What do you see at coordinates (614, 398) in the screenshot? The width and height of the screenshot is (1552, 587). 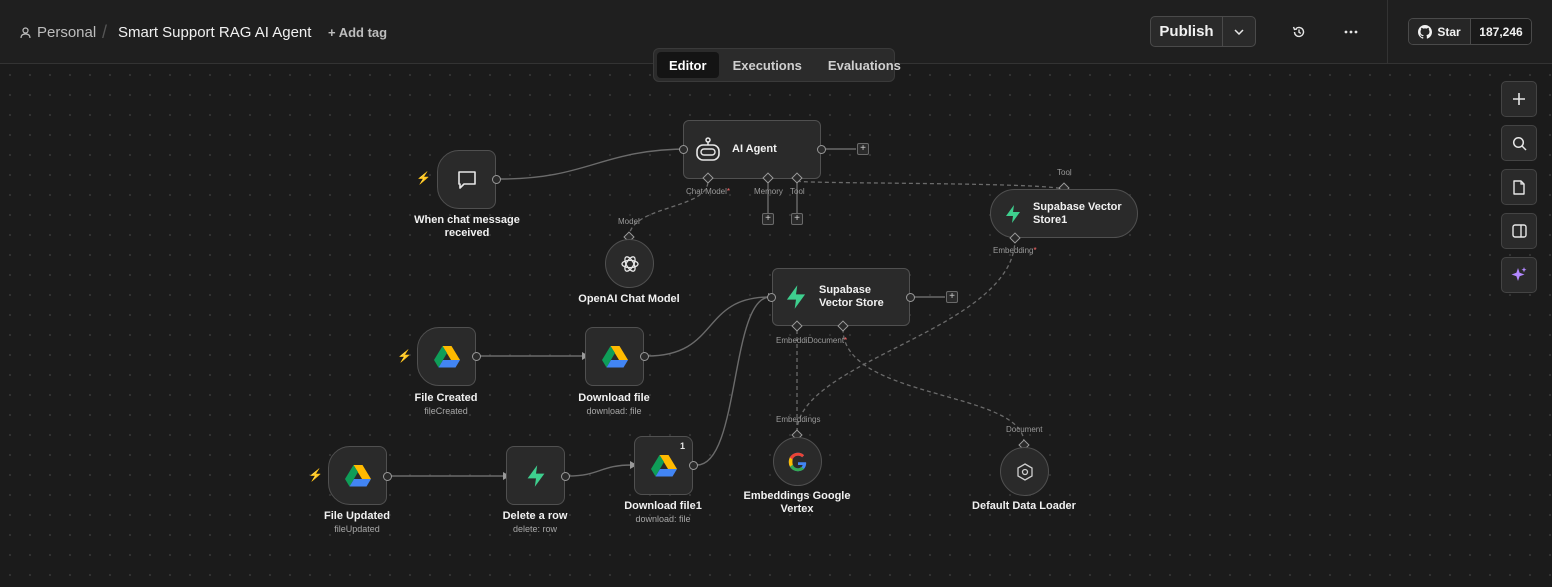 I see `node-label: Download file` at bounding box center [614, 398].